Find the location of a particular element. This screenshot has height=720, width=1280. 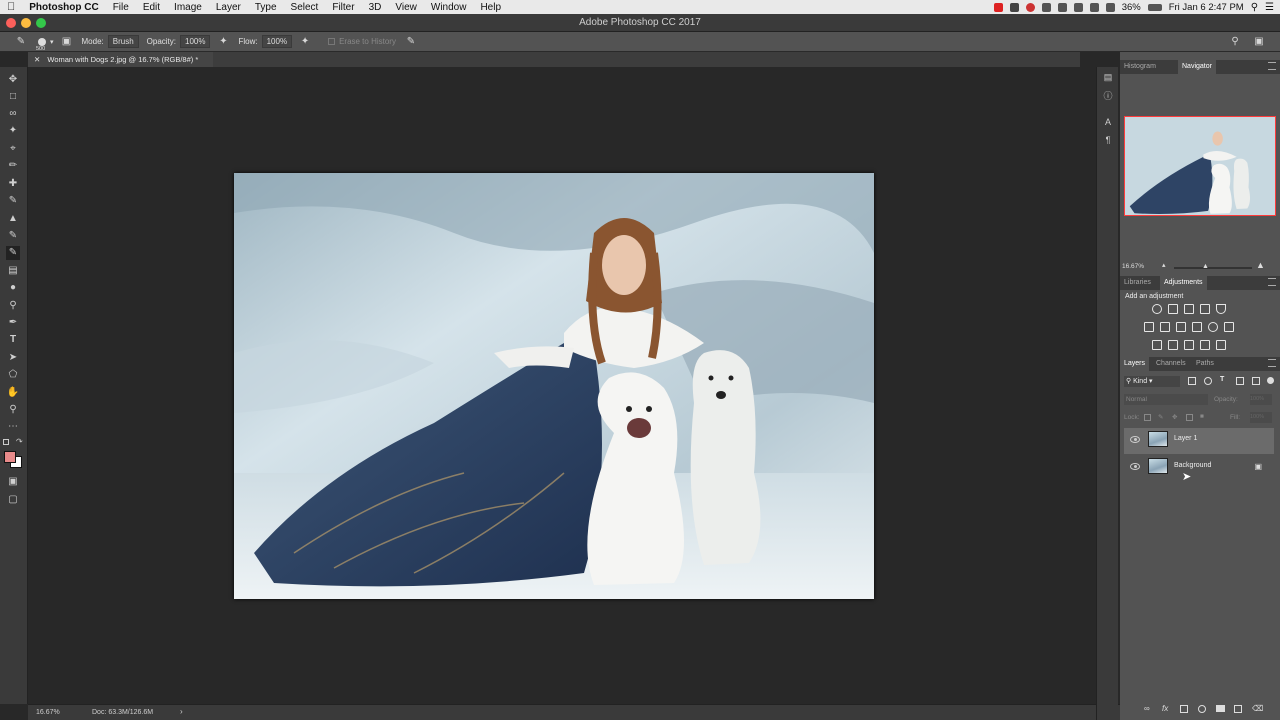

shape-filter-icon is located at coordinates (1240, 381).